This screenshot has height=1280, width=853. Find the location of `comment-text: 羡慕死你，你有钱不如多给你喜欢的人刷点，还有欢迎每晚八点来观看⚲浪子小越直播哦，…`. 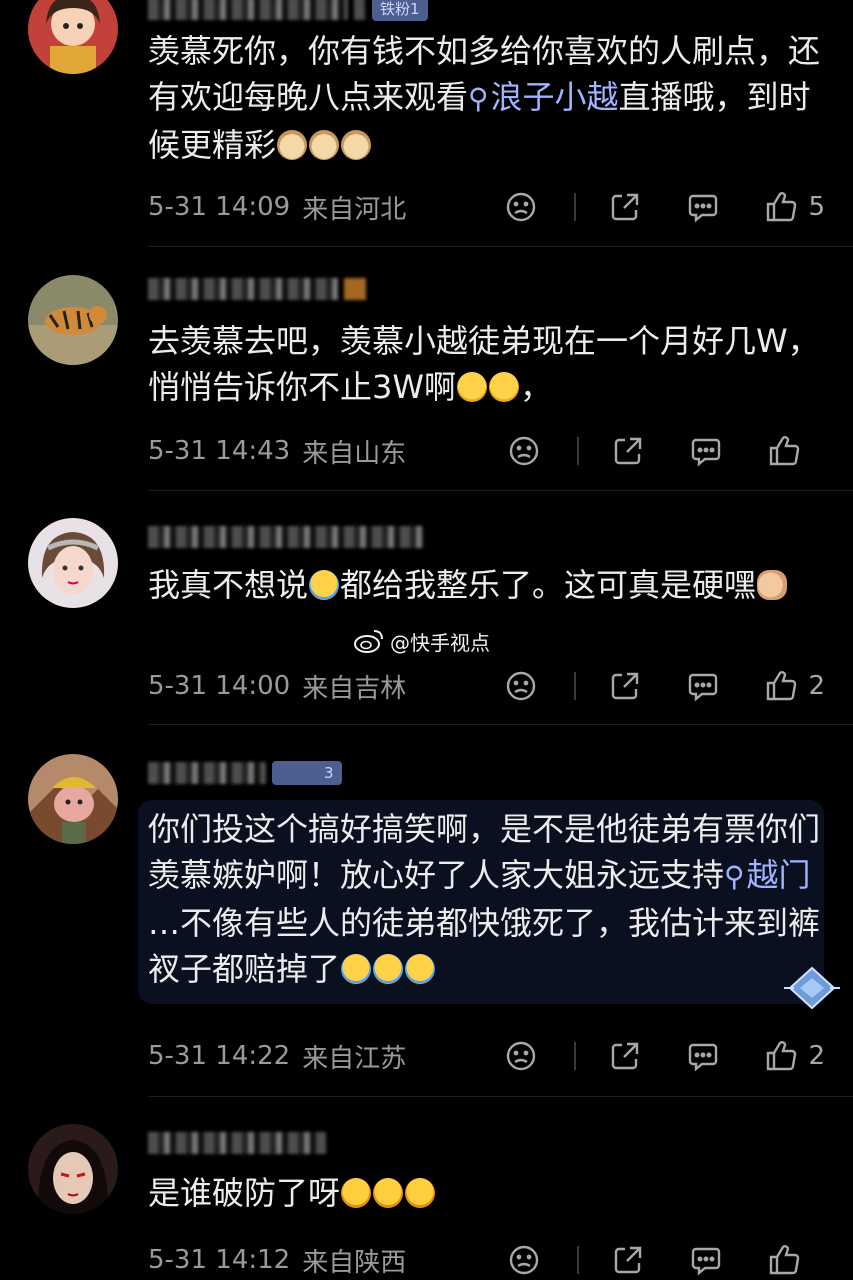

comment-text: 羡慕死你，你有钱不如多给你喜欢的人刷点，还有欢迎每晚八点来观看⚲浪子小越直播哦，… is located at coordinates (484, 98).